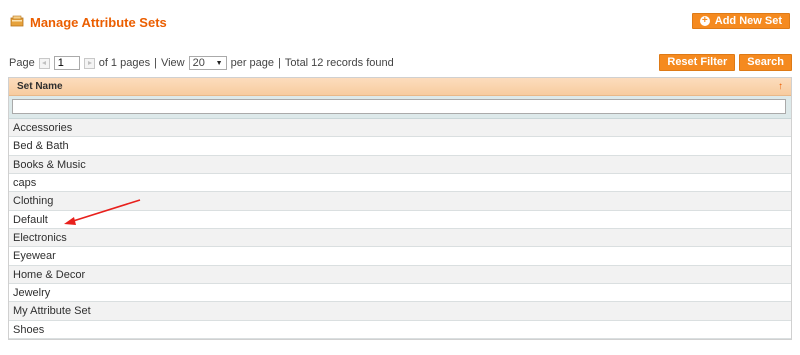 This screenshot has width=800, height=355. Describe the element at coordinates (400, 256) in the screenshot. I see `table-row: Eyewear` at that location.